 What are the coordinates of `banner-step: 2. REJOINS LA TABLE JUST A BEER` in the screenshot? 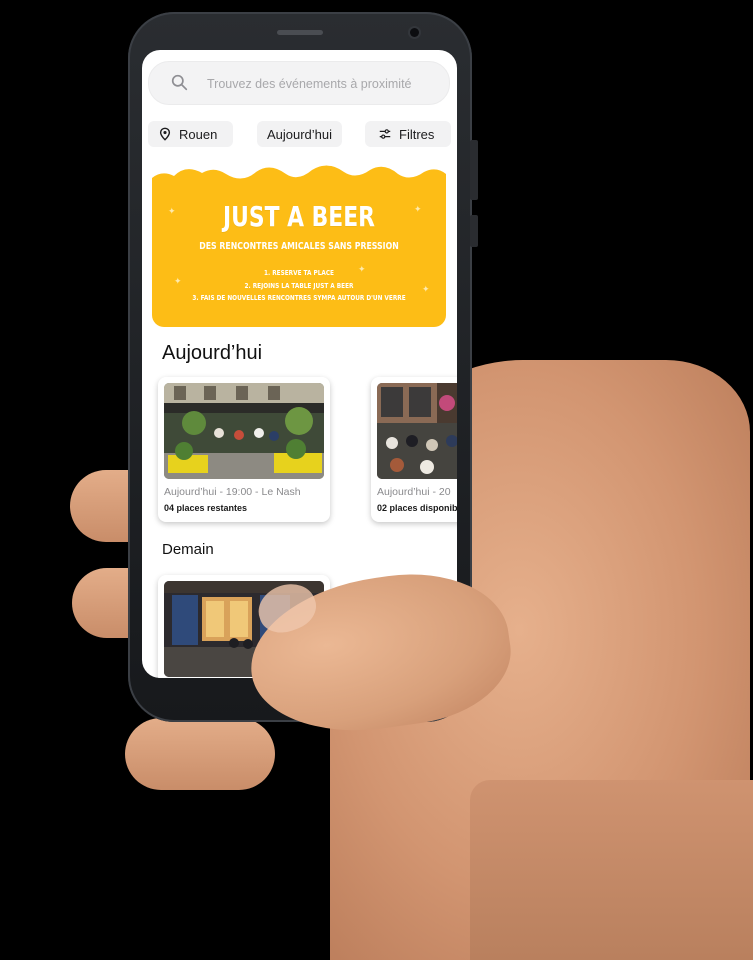 It's located at (299, 285).